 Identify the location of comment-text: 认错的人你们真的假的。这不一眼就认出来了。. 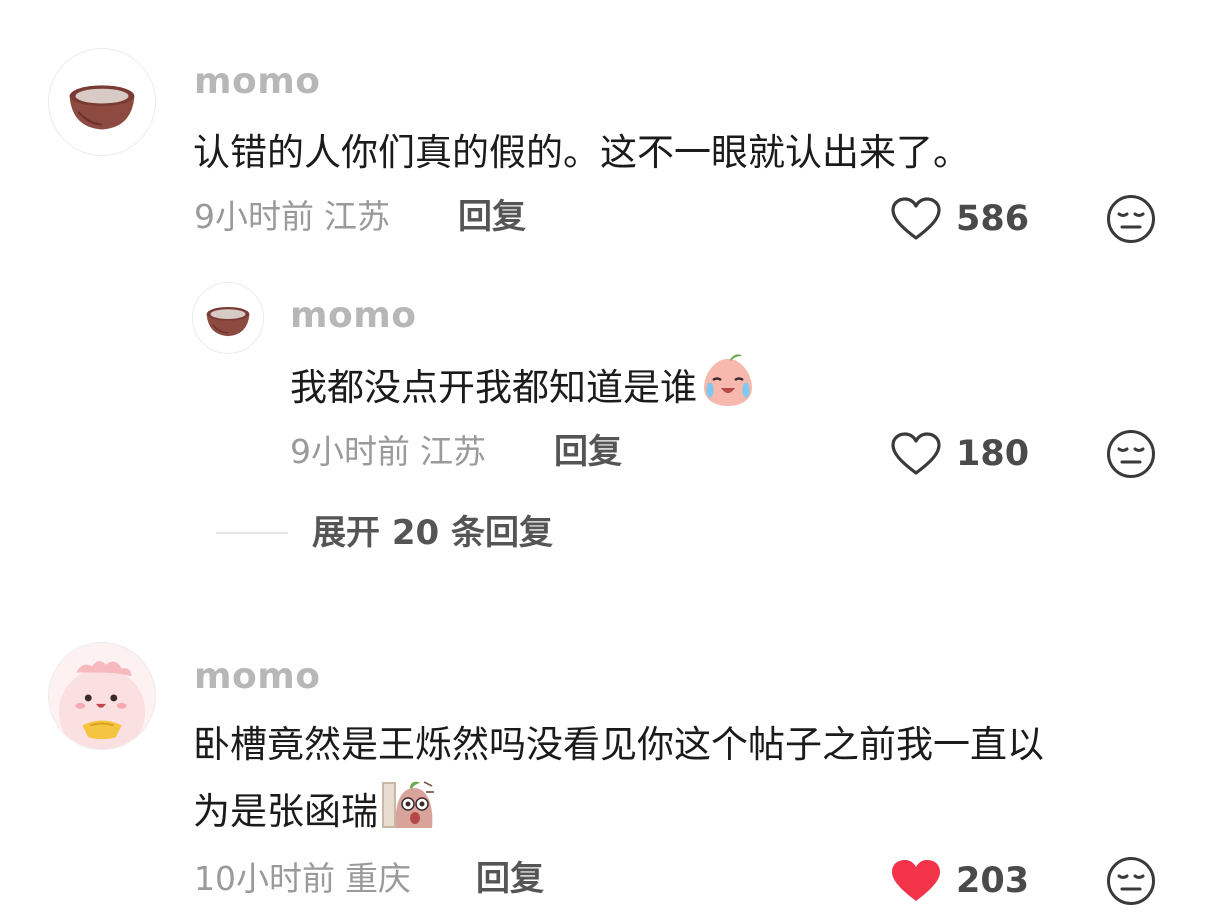
(581, 152).